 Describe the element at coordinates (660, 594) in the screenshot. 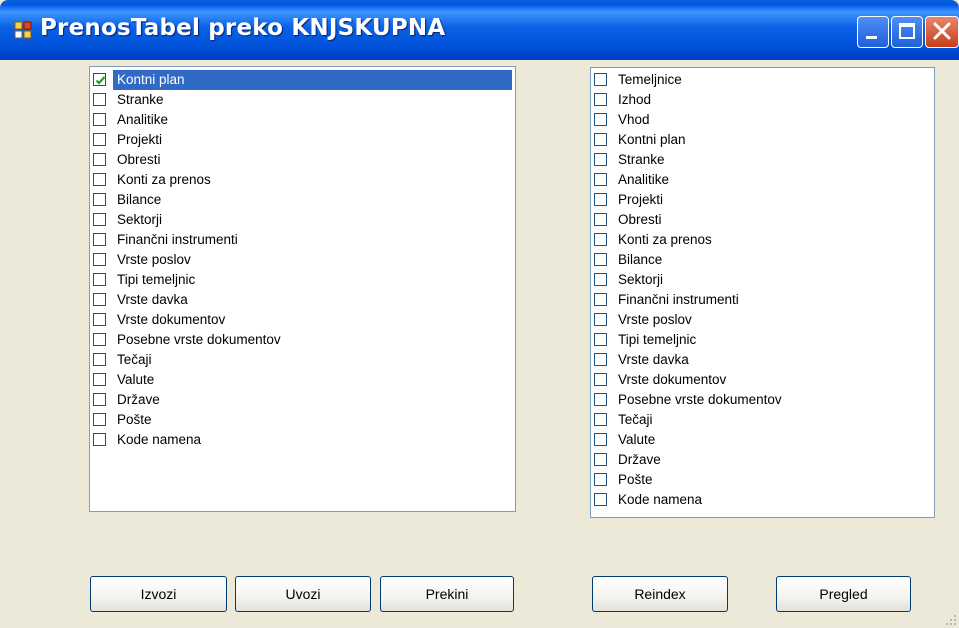

I see `reindex-button: Reindex` at that location.